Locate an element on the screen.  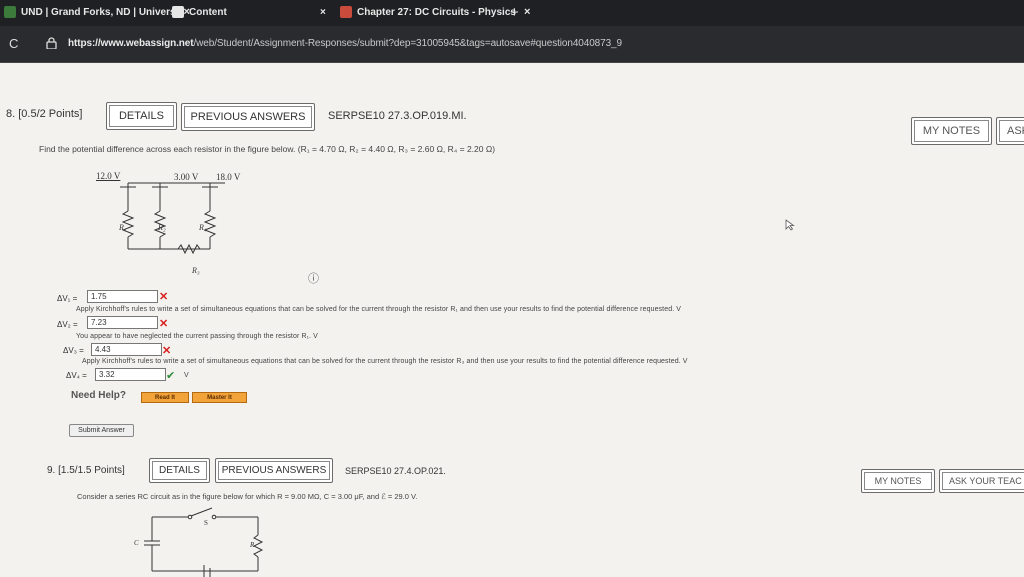
battery-label-3: 18.0 V is located at coordinates (228, 177).